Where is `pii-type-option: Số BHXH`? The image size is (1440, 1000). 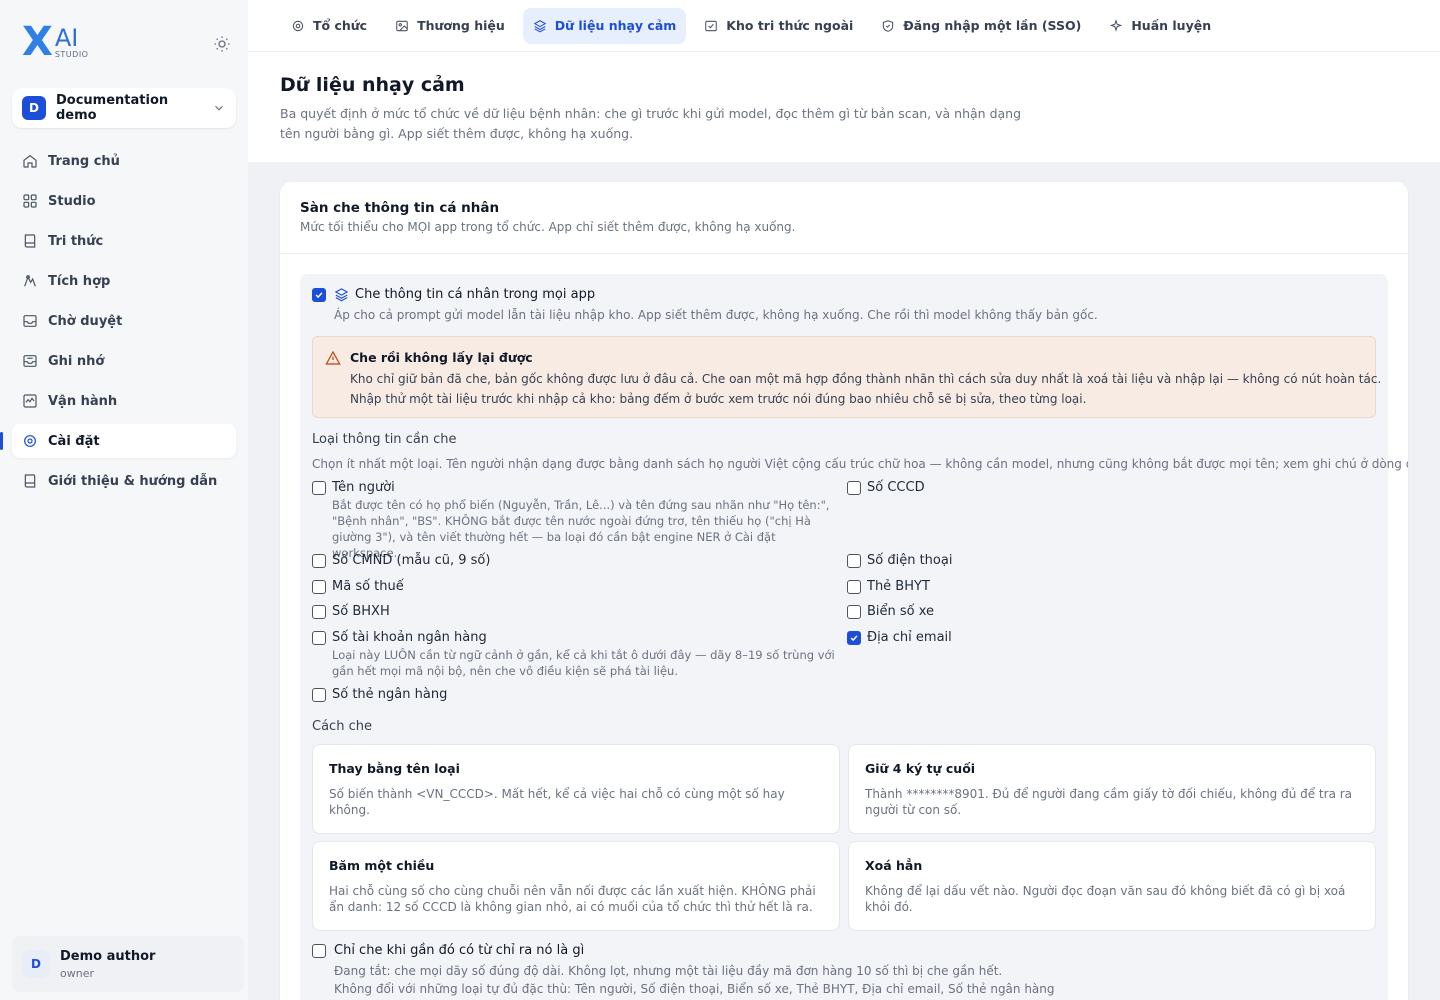 pii-type-option: Số BHXH is located at coordinates (351, 612).